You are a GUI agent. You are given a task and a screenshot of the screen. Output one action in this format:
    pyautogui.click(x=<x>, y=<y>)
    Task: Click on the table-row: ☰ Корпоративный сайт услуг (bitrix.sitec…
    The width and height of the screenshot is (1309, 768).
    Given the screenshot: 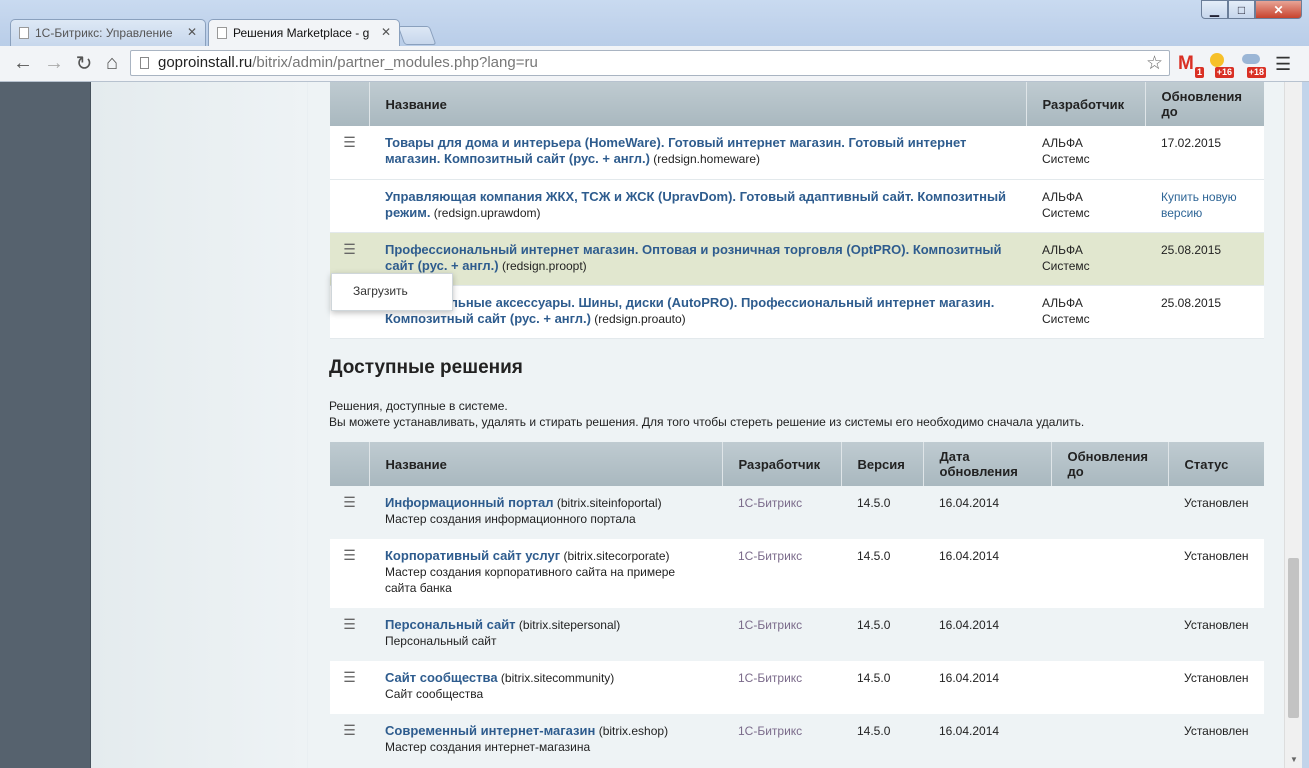 What is the action you would take?
    pyautogui.click(x=797, y=573)
    